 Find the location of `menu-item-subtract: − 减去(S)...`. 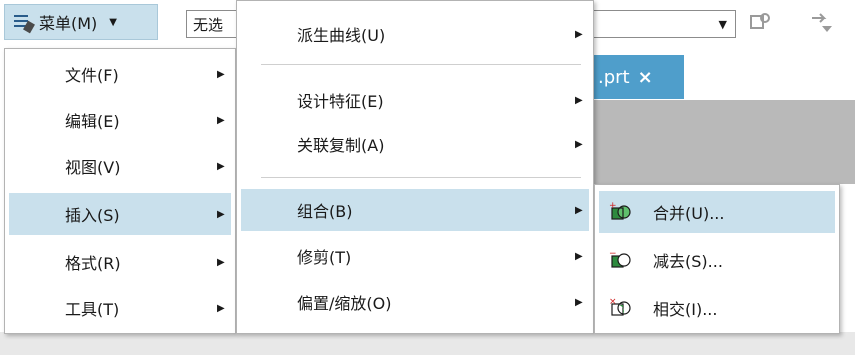

menu-item-subtract: − 减去(S)... is located at coordinates (717, 260).